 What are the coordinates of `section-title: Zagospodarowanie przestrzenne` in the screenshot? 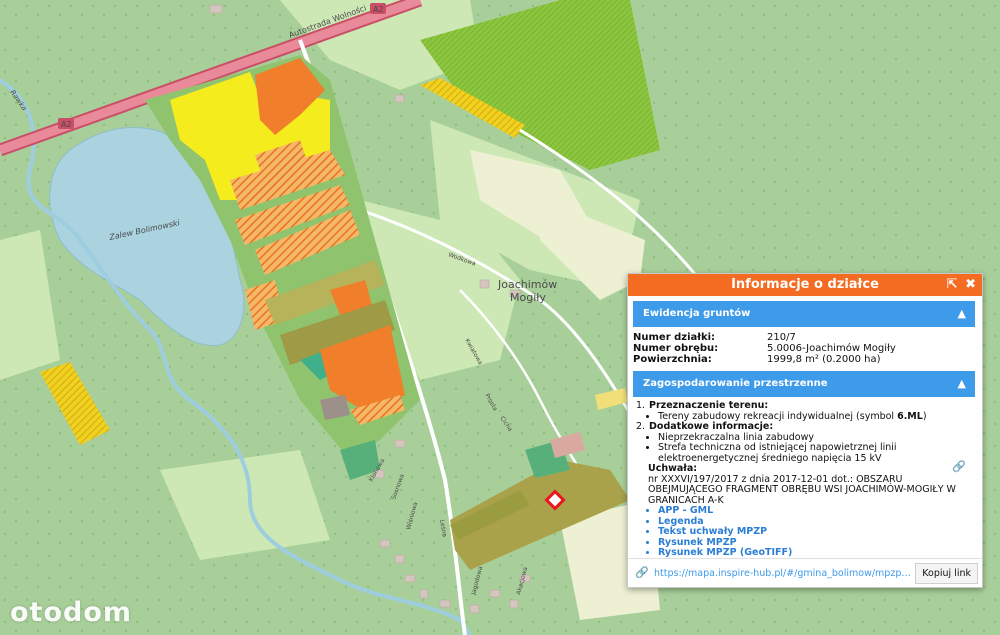 It's located at (735, 383).